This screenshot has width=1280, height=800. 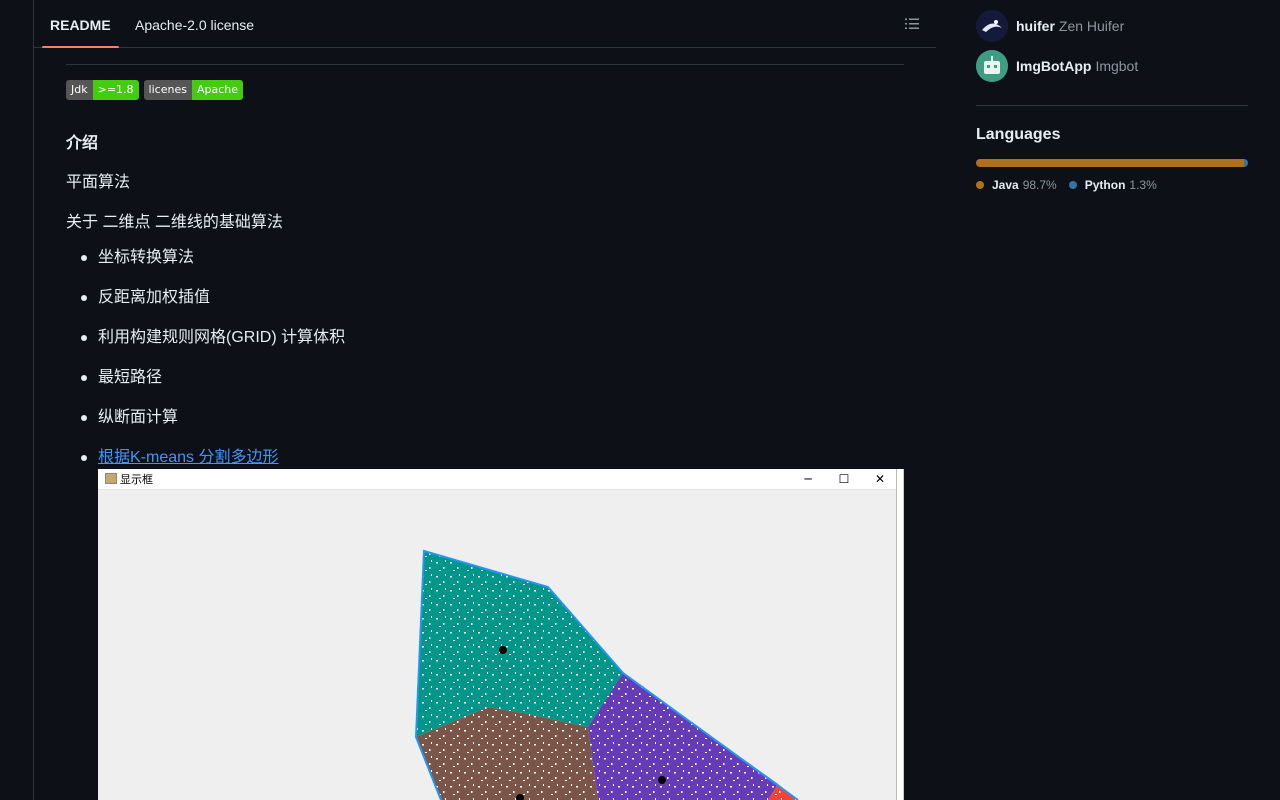 I want to click on close-icon: ✕, so click(x=880, y=479).